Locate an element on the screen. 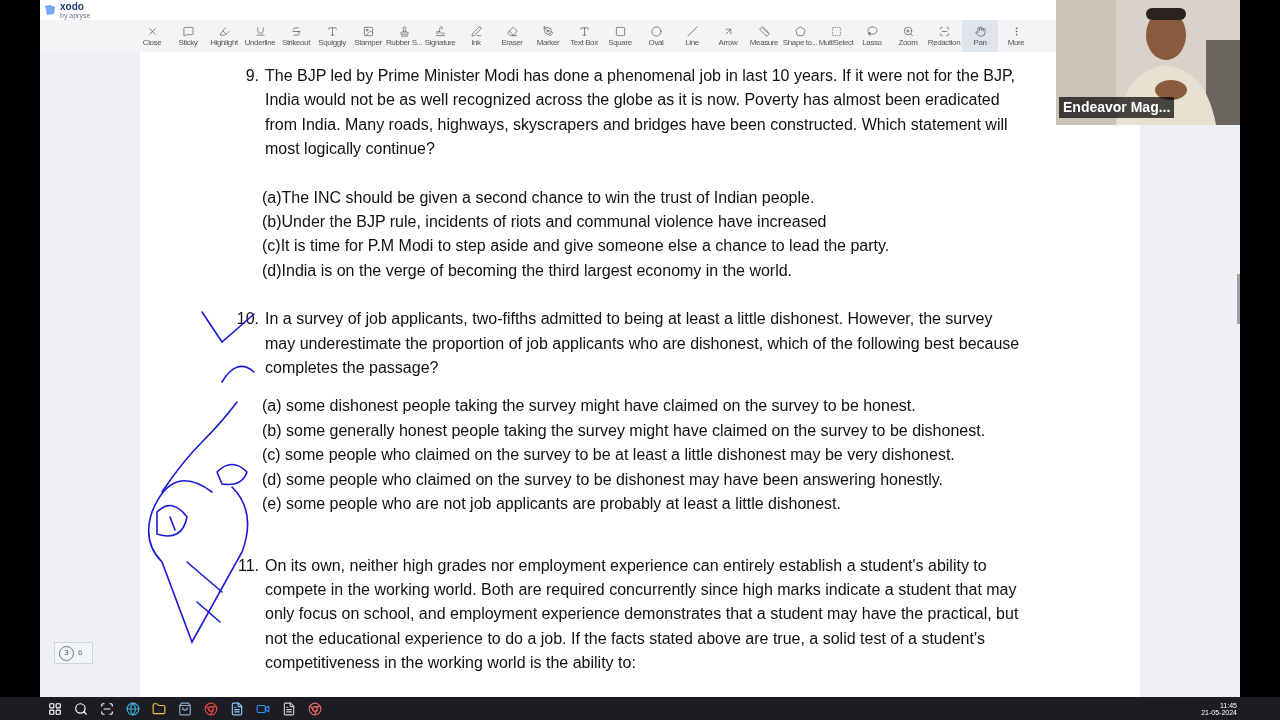  stamp-icon is located at coordinates (404, 31).